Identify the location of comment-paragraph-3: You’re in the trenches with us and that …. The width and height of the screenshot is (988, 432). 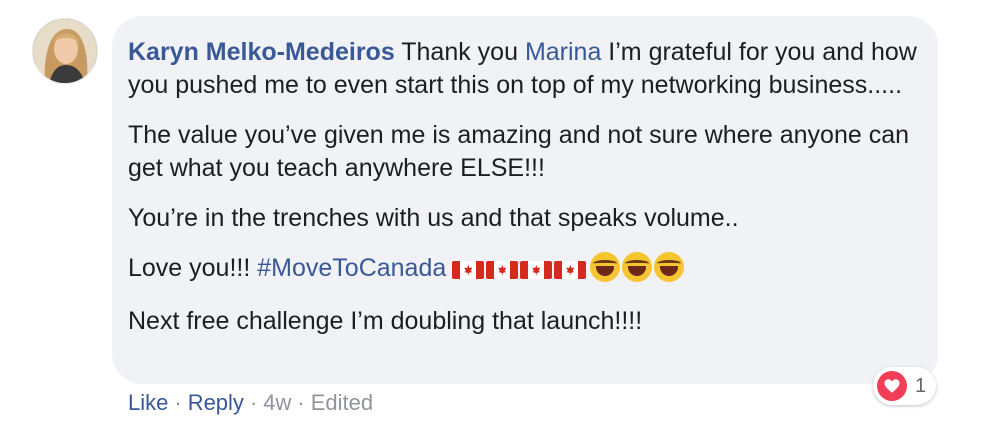
(433, 218).